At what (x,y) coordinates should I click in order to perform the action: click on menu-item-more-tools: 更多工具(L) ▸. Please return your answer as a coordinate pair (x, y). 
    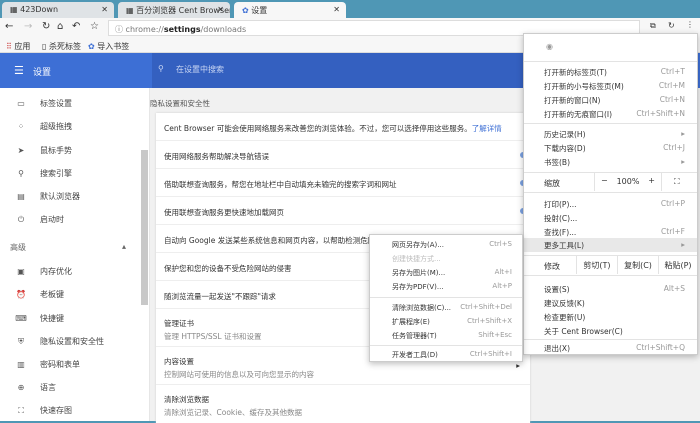
    Looking at the image, I should click on (610, 245).